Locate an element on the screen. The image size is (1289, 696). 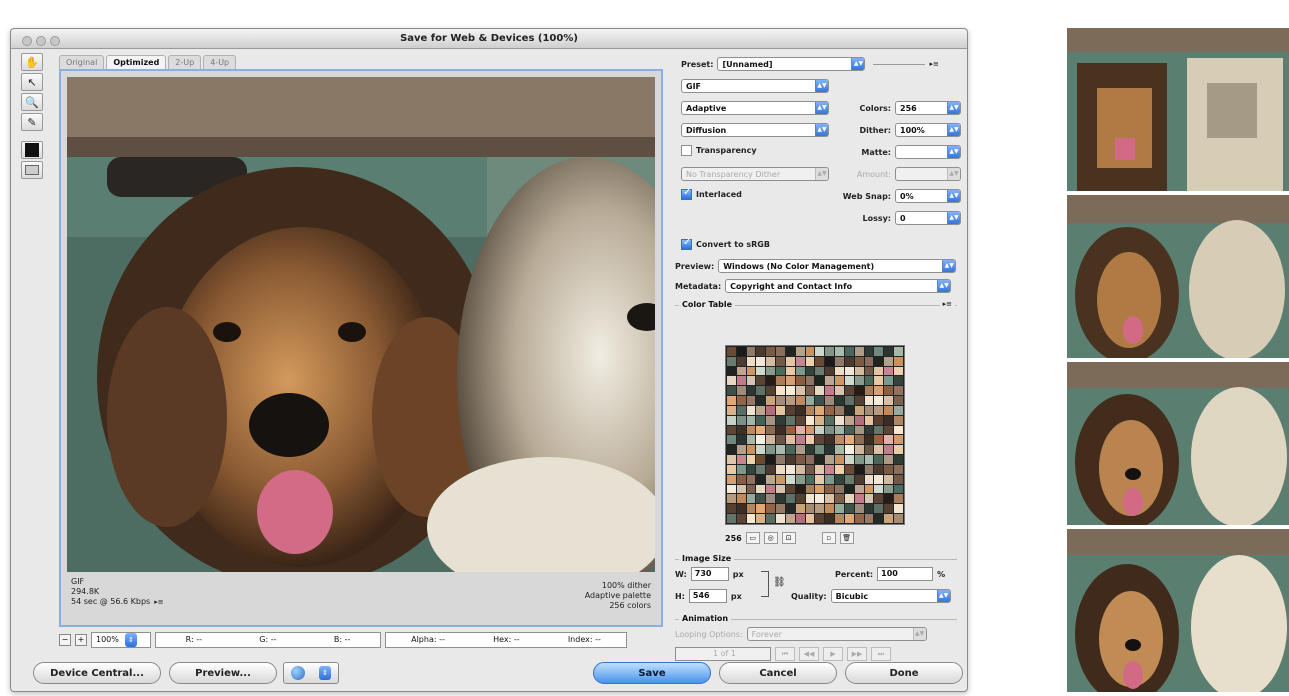
eyedropper-tool: ✎ is located at coordinates (32, 122).